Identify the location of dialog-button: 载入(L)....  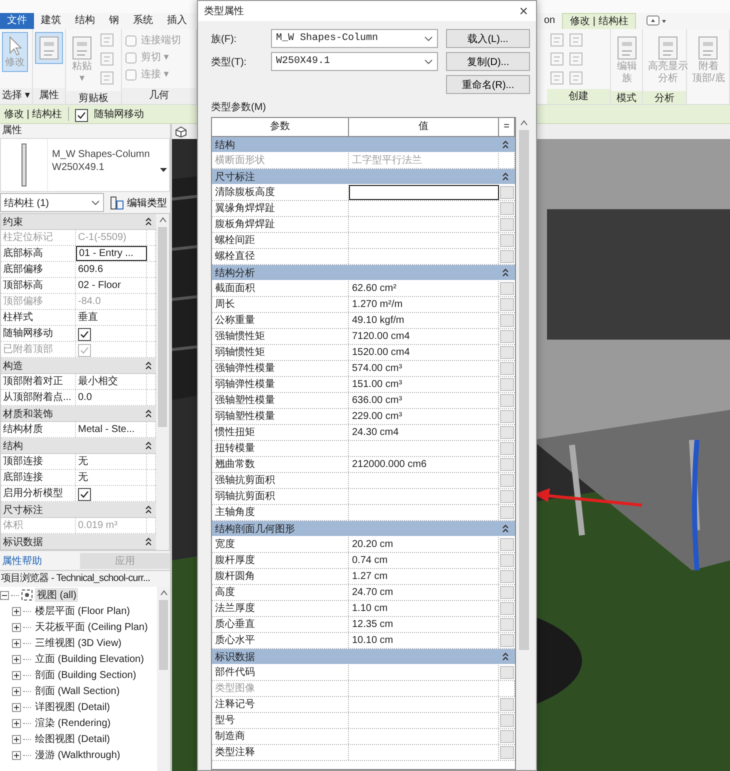
(488, 38).